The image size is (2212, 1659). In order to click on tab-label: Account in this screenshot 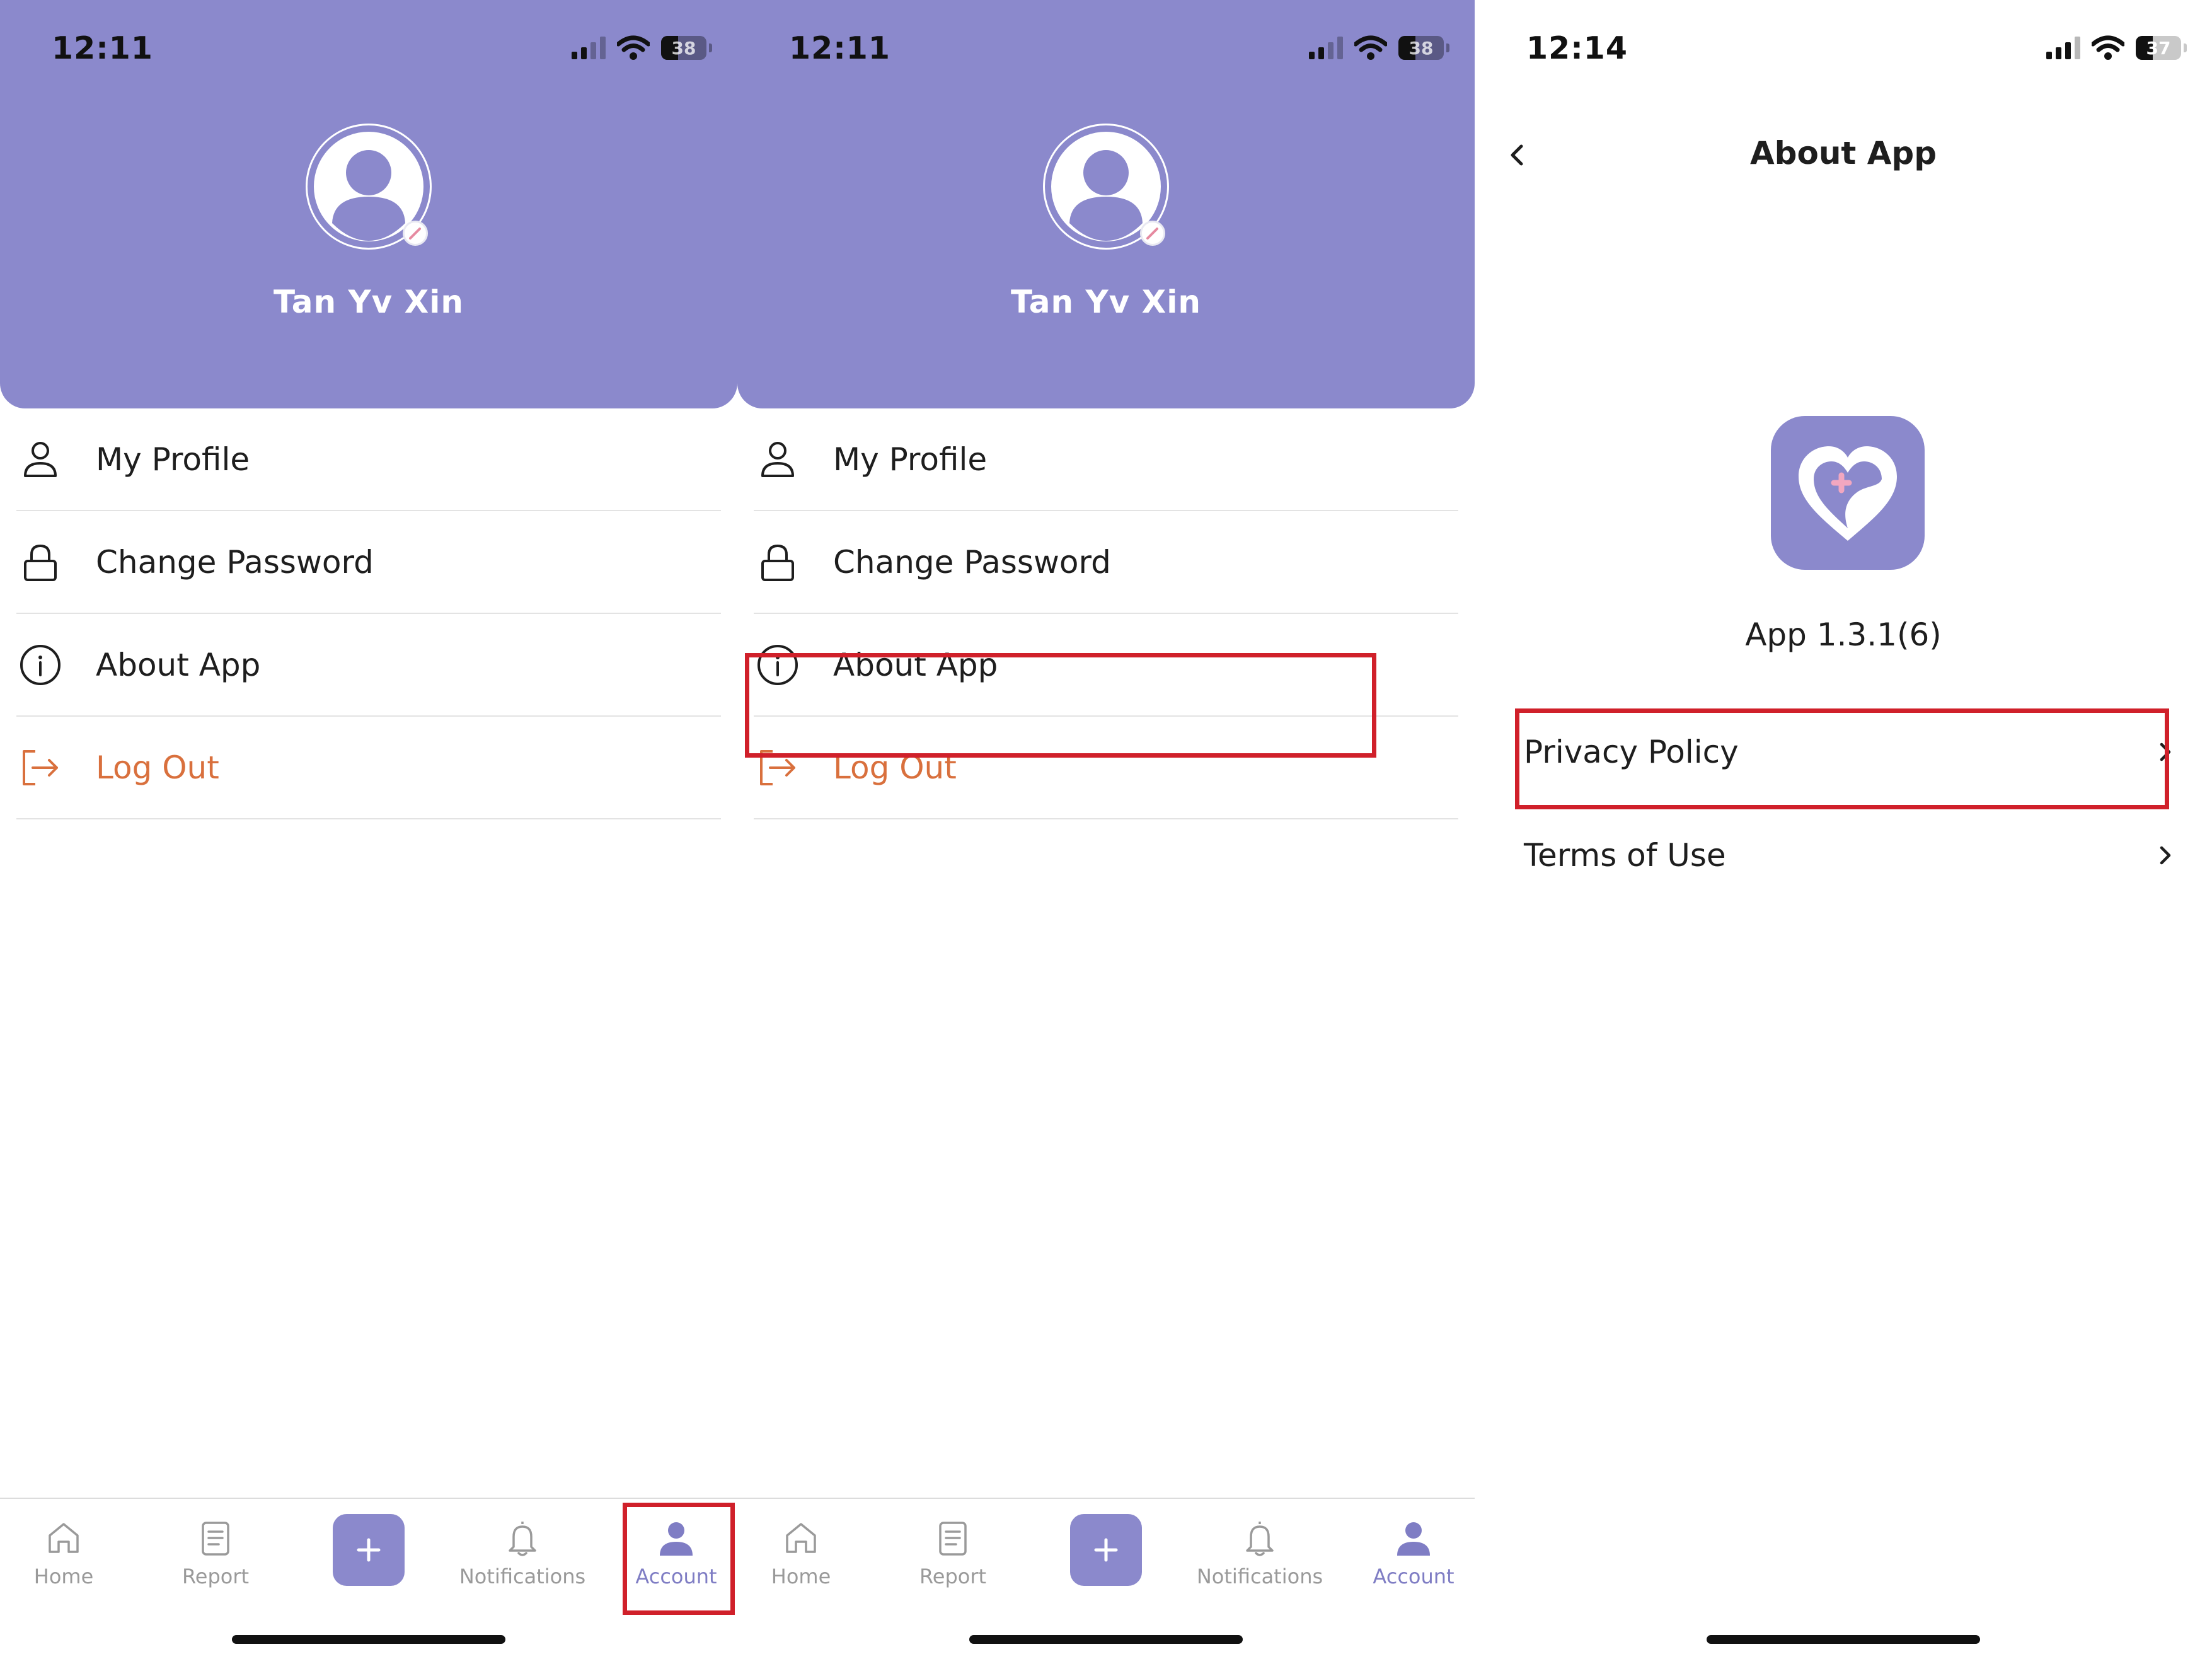, I will do `click(1414, 1576)`.